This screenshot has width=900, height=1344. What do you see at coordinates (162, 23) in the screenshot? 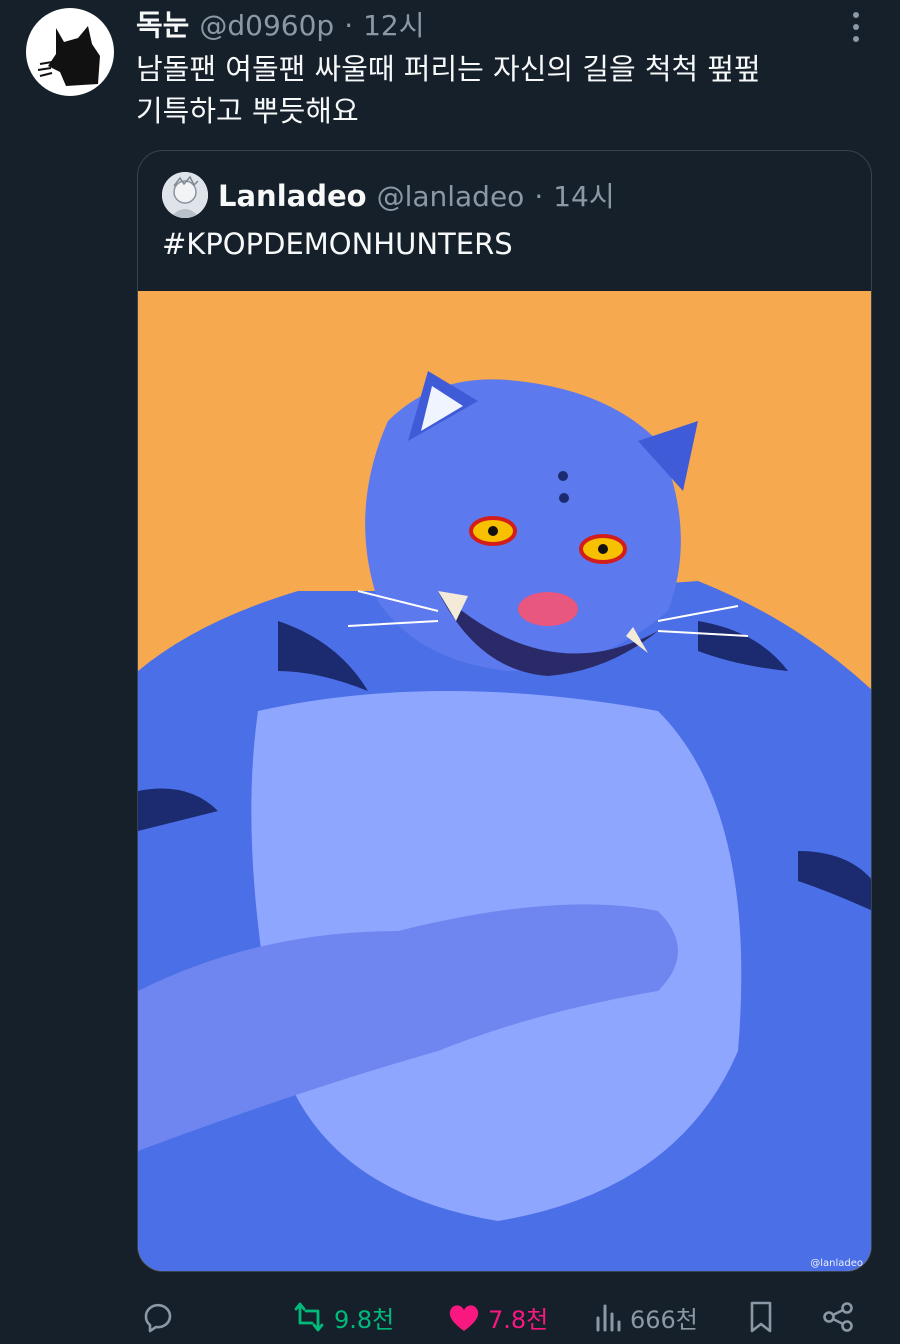
I see `author-display-name: 독눈` at bounding box center [162, 23].